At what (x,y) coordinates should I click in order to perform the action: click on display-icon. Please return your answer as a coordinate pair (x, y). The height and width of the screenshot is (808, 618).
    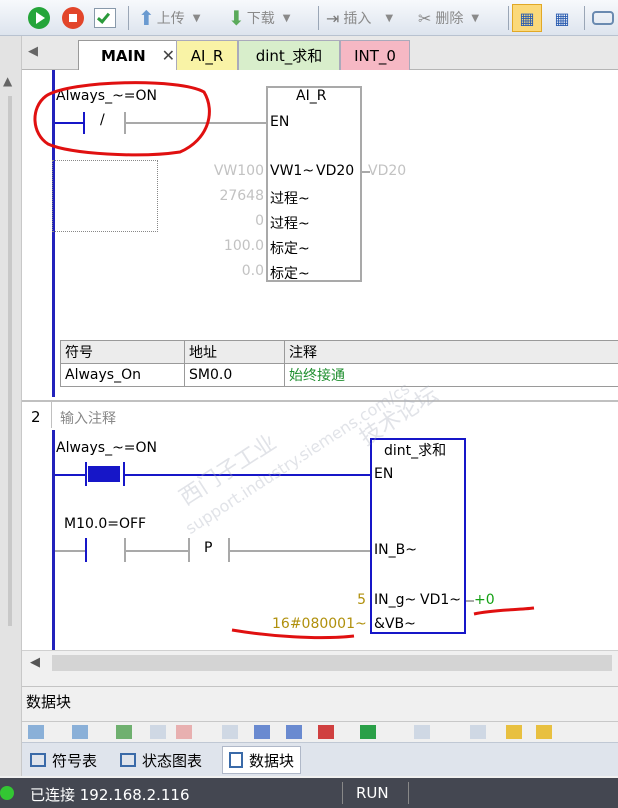
    Looking at the image, I should click on (603, 18).